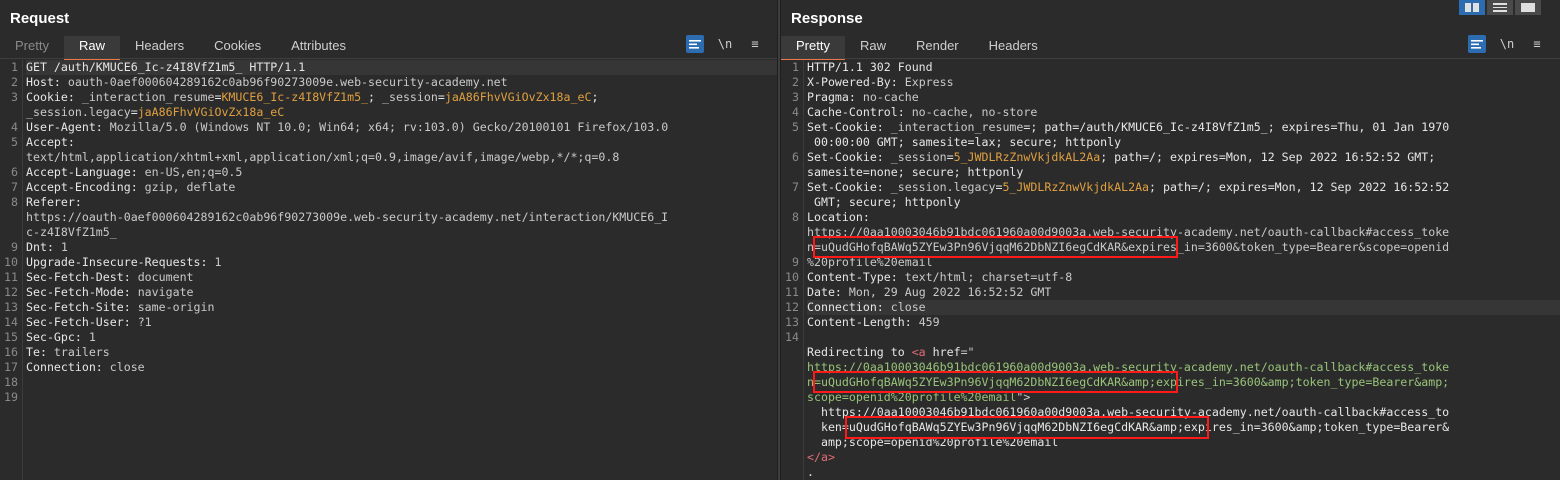  What do you see at coordinates (1170, 58) in the screenshot?
I see `response-tab-underline` at bounding box center [1170, 58].